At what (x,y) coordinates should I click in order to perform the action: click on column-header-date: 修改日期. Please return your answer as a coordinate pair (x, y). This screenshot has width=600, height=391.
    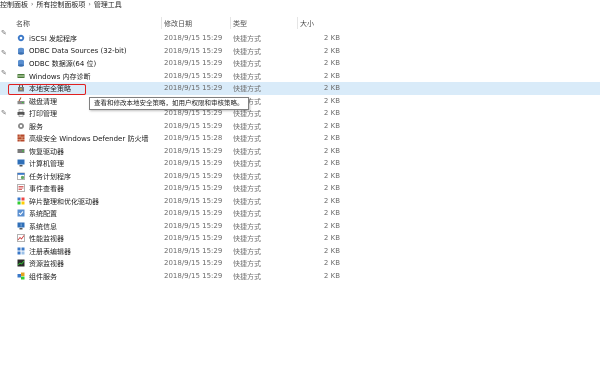
    Looking at the image, I should click on (178, 24).